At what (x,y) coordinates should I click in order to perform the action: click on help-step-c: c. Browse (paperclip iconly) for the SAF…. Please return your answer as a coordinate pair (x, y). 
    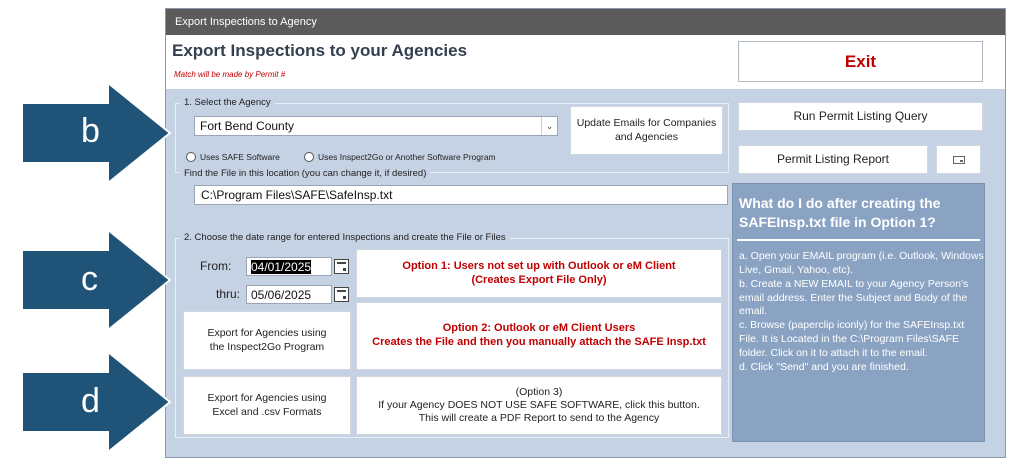
    Looking at the image, I should click on (852, 339).